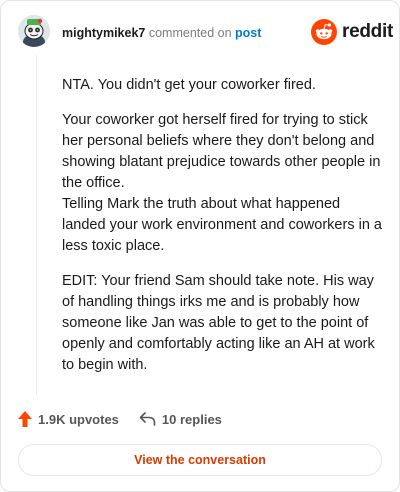  What do you see at coordinates (78, 419) in the screenshot?
I see `upvote-count: 1.9K upvotes` at bounding box center [78, 419].